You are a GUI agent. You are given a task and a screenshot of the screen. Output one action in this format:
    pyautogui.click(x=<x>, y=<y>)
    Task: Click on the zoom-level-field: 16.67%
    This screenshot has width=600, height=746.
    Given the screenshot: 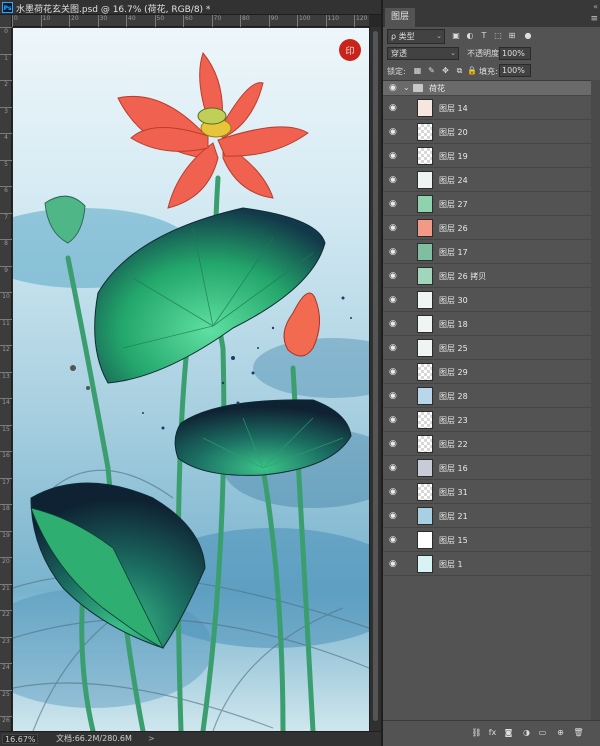 What is the action you would take?
    pyautogui.click(x=20, y=739)
    